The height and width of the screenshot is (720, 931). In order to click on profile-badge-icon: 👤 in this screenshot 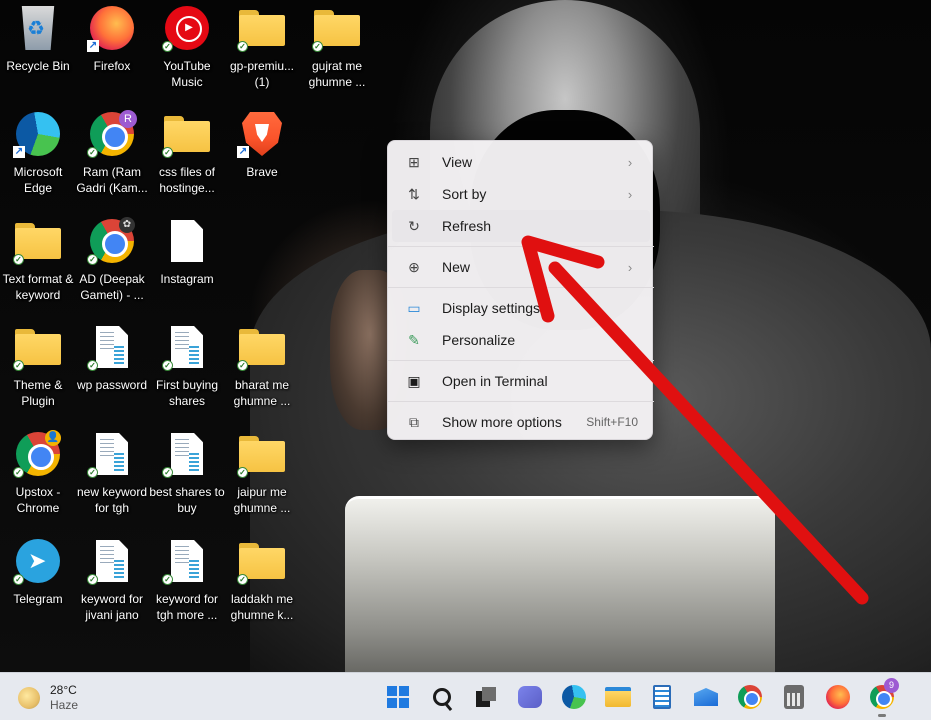, I will do `click(53, 438)`.